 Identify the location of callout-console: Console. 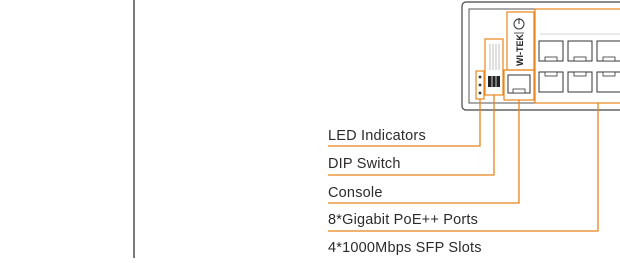
(355, 193).